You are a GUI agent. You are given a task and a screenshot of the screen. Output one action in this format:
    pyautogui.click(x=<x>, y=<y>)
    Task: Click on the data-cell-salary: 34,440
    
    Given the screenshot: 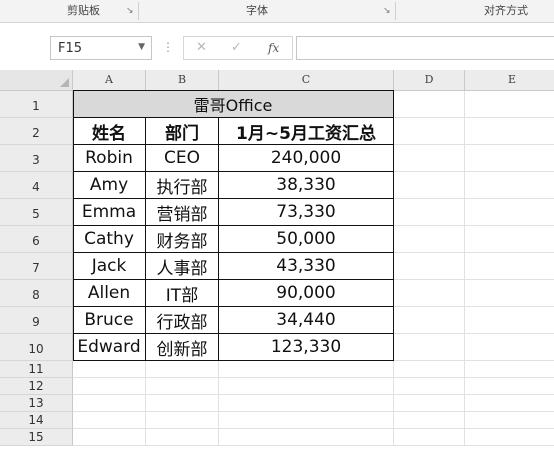 What is the action you would take?
    pyautogui.click(x=306, y=320)
    